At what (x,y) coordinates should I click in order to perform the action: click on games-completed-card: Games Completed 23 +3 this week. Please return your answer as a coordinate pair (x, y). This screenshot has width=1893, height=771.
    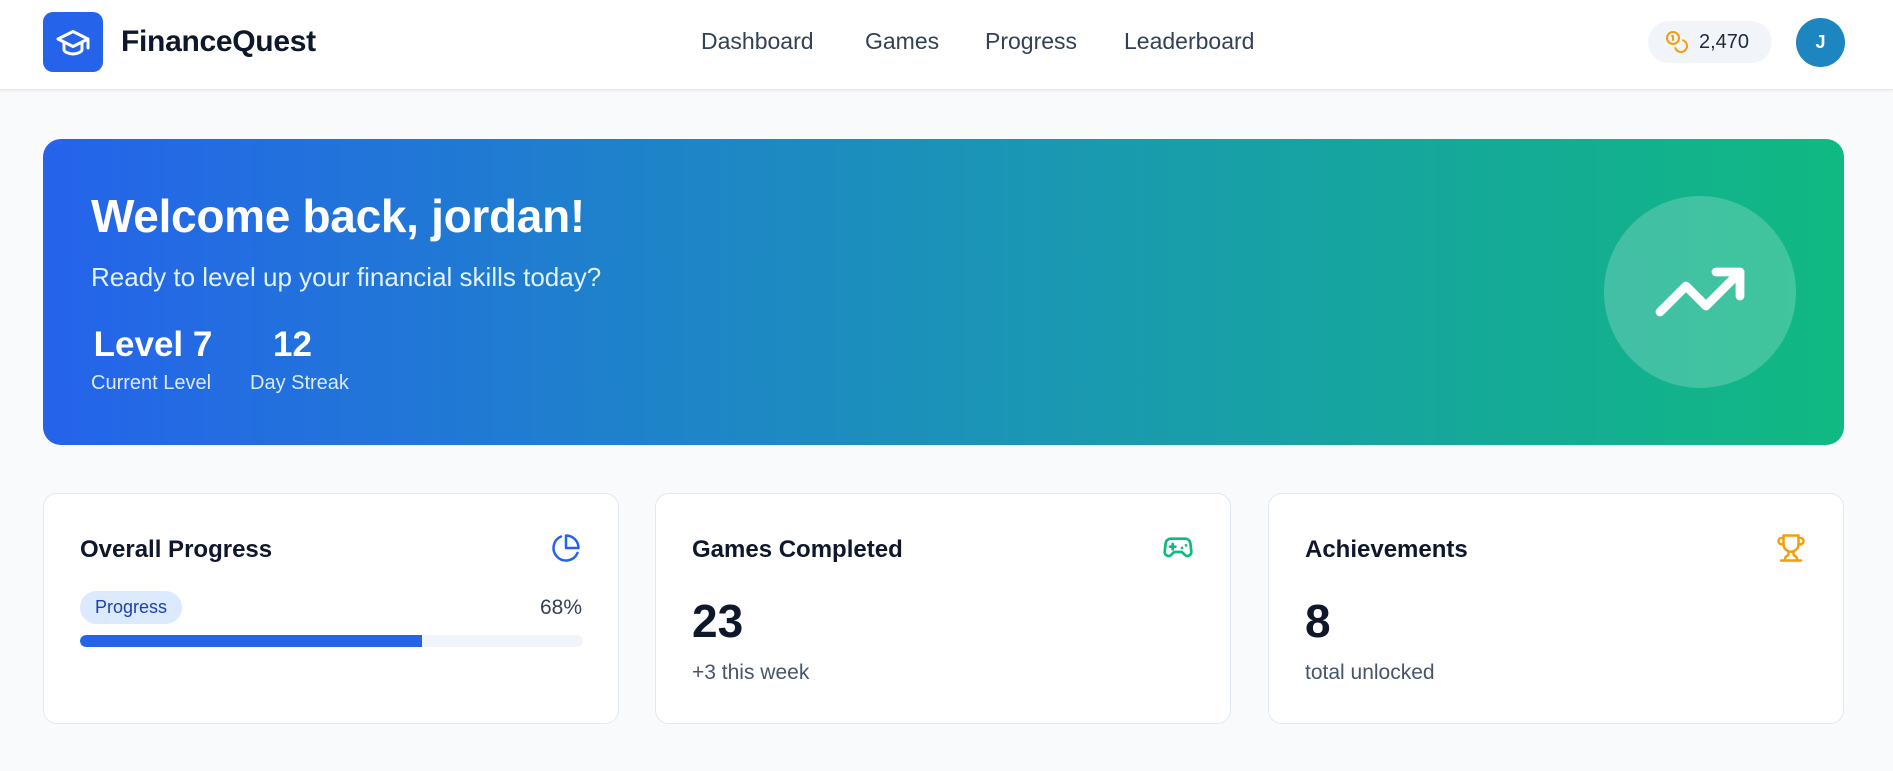
    Looking at the image, I should click on (943, 608).